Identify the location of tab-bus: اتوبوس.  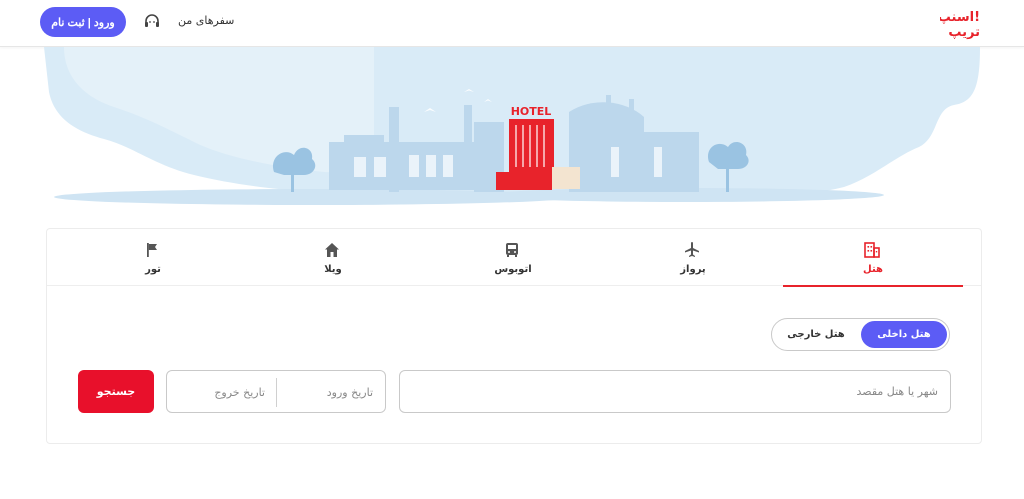
(513, 257).